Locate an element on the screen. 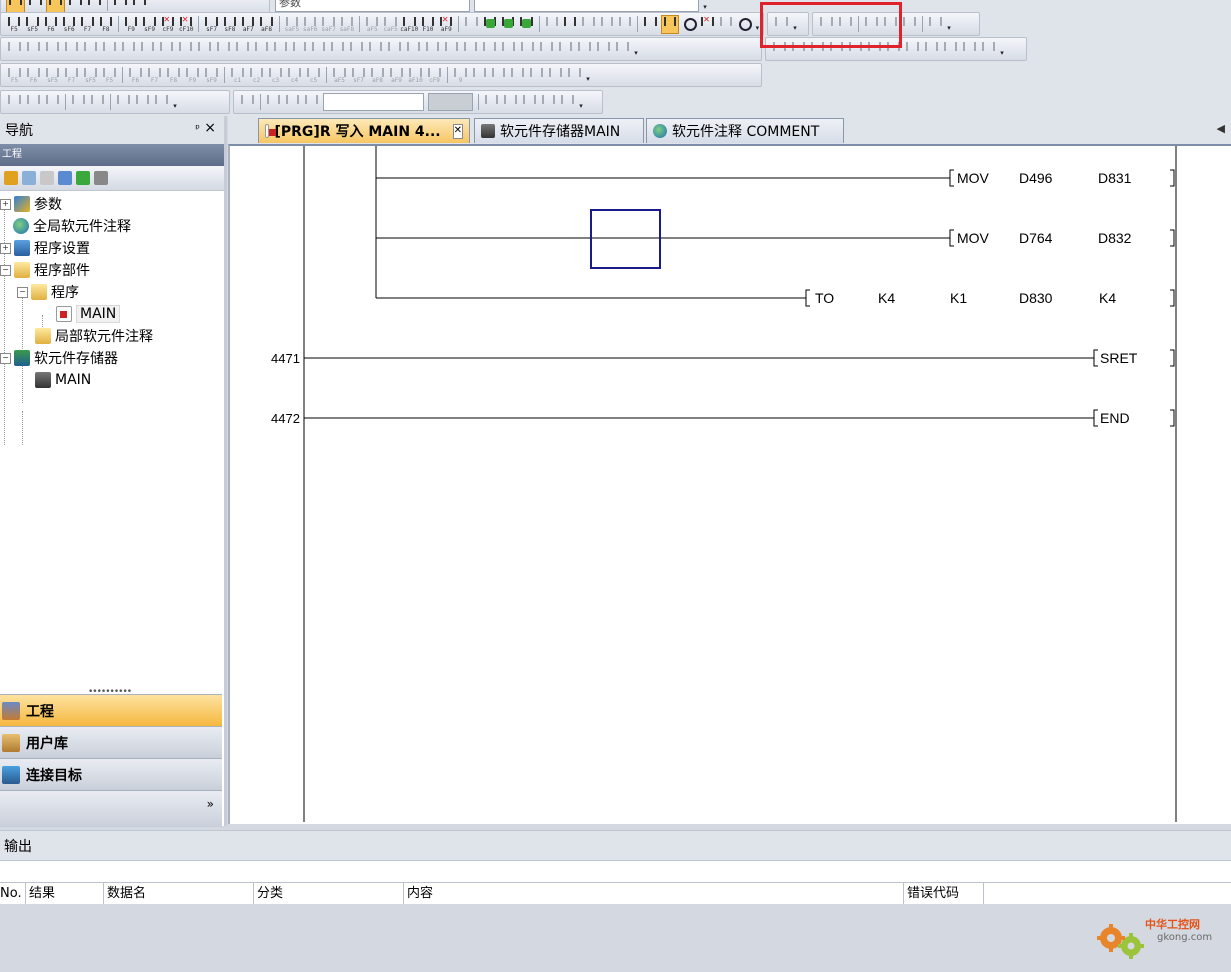 This screenshot has height=972, width=1231. zoom-out-icon is located at coordinates (622, 49).